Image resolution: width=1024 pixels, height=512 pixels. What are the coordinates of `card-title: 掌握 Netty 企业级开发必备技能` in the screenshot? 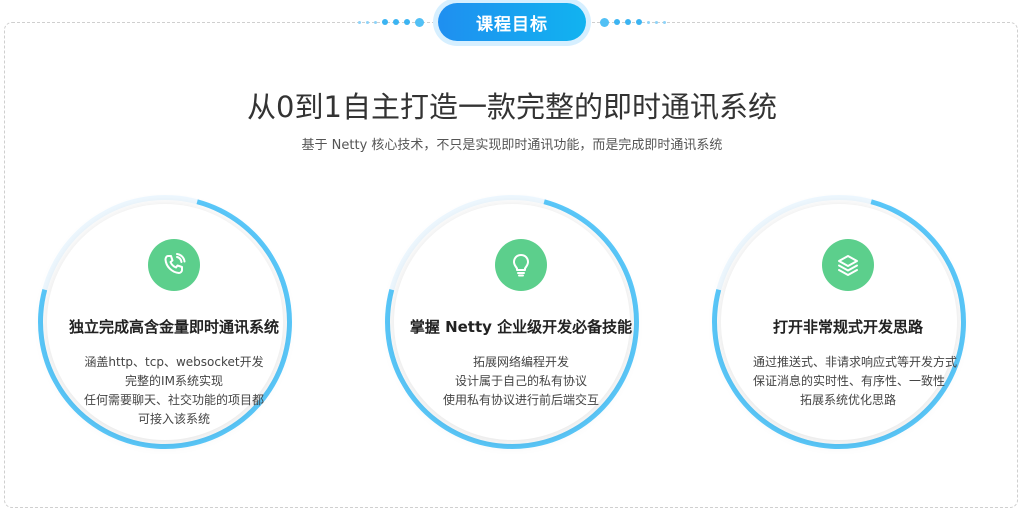 It's located at (521, 327).